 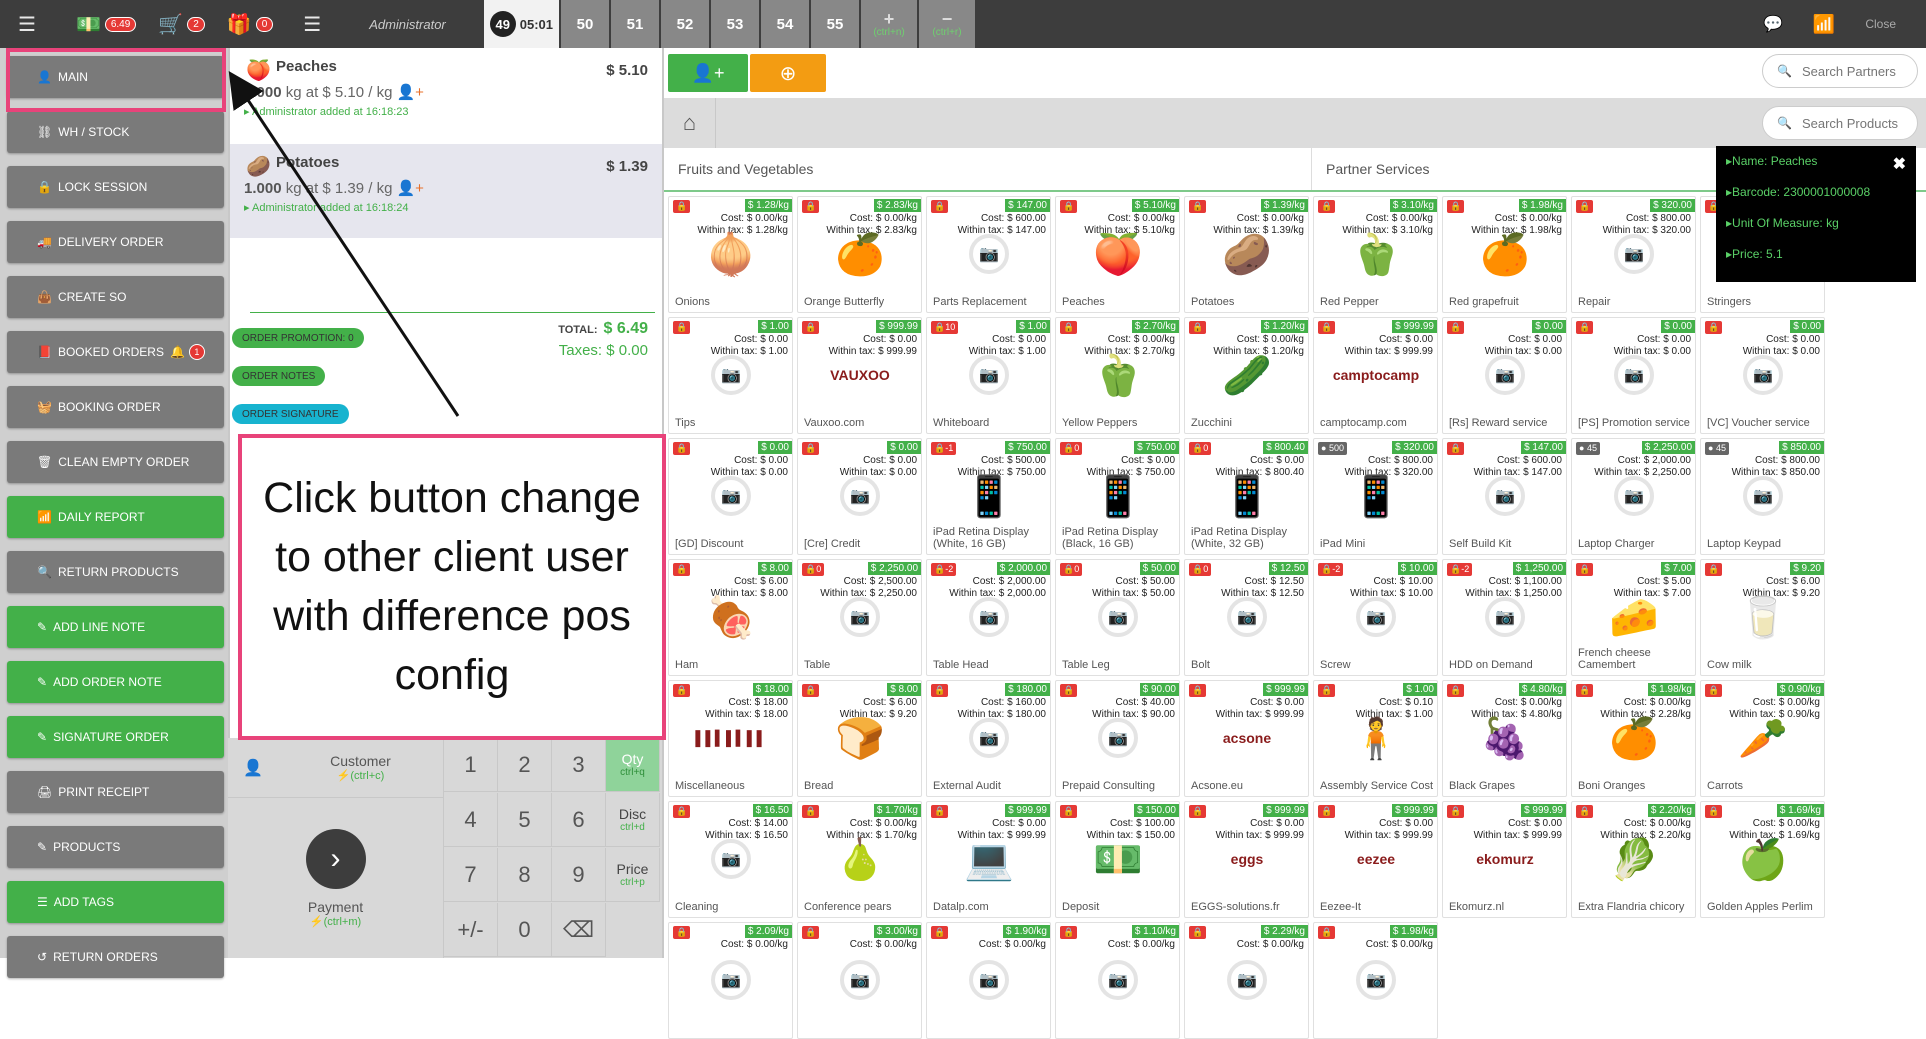 What do you see at coordinates (115, 187) in the screenshot?
I see `sidebar-item-lock-session: 🔒 LOCK SESSION` at bounding box center [115, 187].